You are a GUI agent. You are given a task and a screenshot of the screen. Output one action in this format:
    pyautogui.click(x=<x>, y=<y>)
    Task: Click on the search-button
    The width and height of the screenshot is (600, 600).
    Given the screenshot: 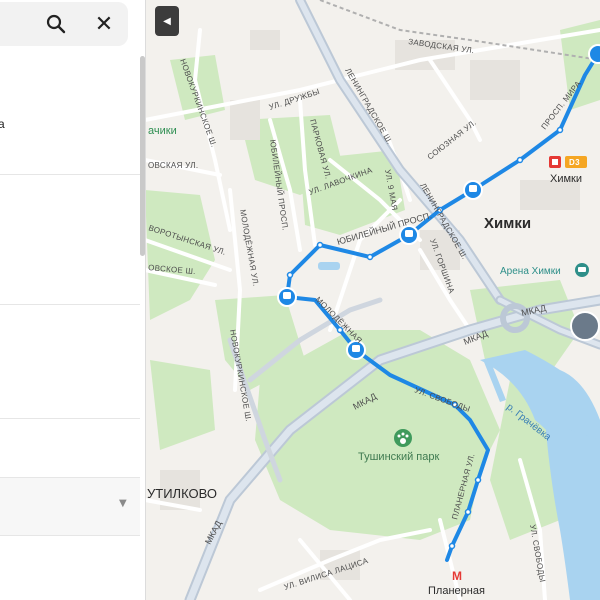 What is the action you would take?
    pyautogui.click(x=56, y=24)
    